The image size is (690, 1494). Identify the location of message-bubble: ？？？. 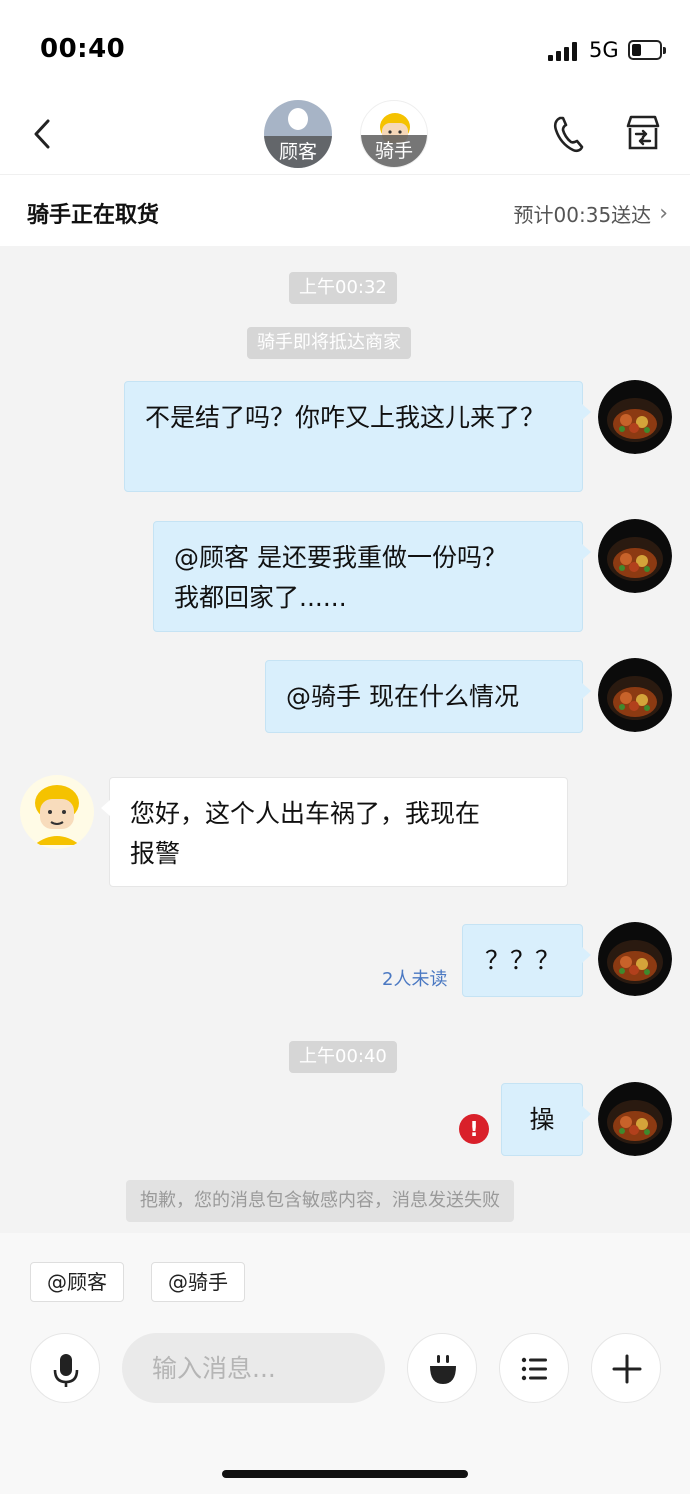
(526, 960).